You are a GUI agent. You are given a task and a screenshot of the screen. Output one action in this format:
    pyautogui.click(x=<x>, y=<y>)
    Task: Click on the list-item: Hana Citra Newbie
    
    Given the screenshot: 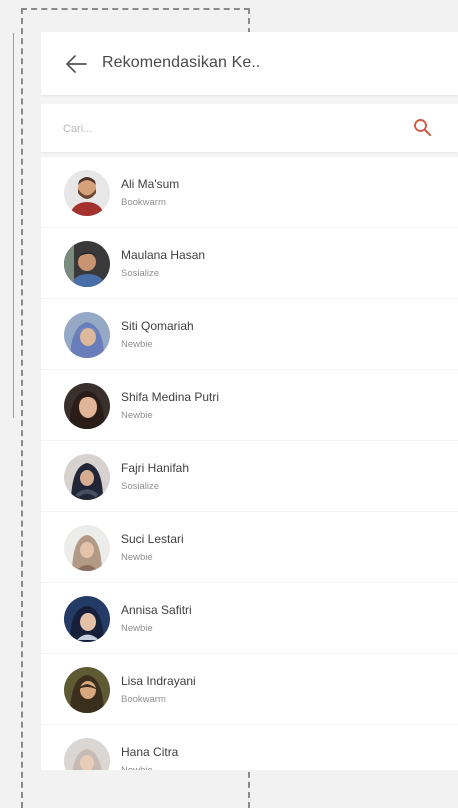 What is the action you would take?
    pyautogui.click(x=249, y=747)
    